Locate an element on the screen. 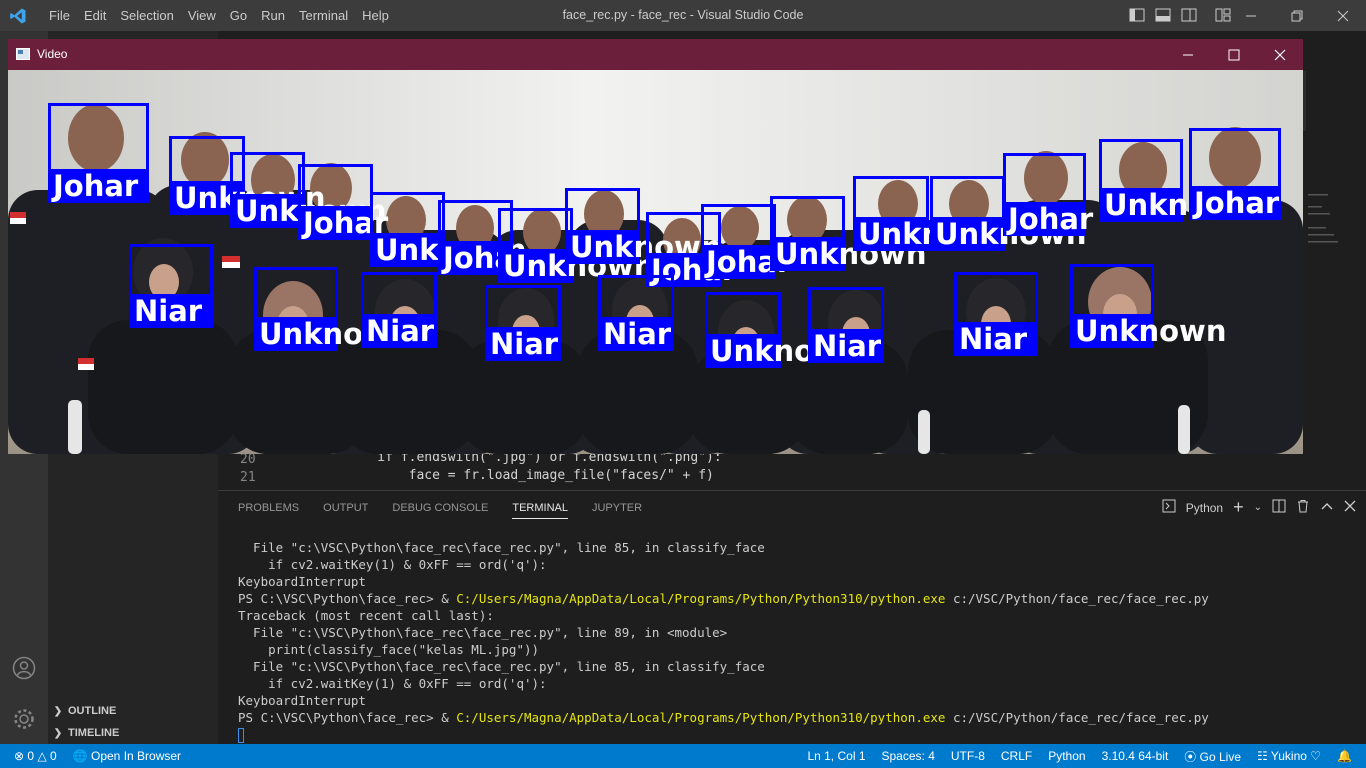 The height and width of the screenshot is (768, 1366). chevron-down-icon: ⌄ is located at coordinates (1258, 507).